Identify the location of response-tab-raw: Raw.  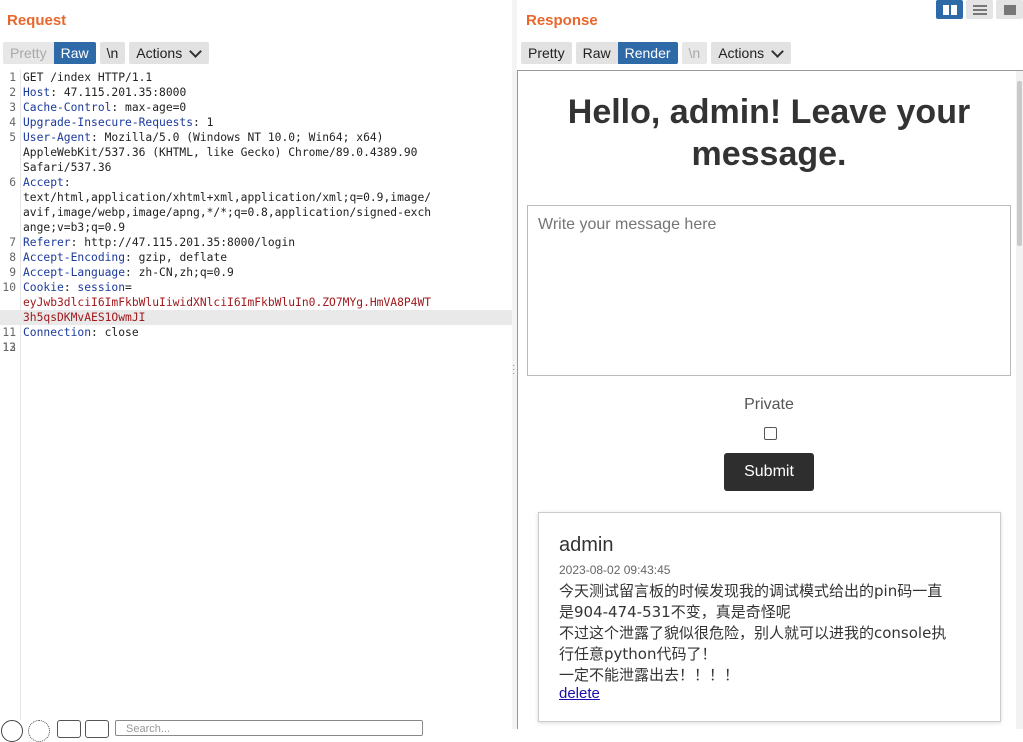
(596, 53).